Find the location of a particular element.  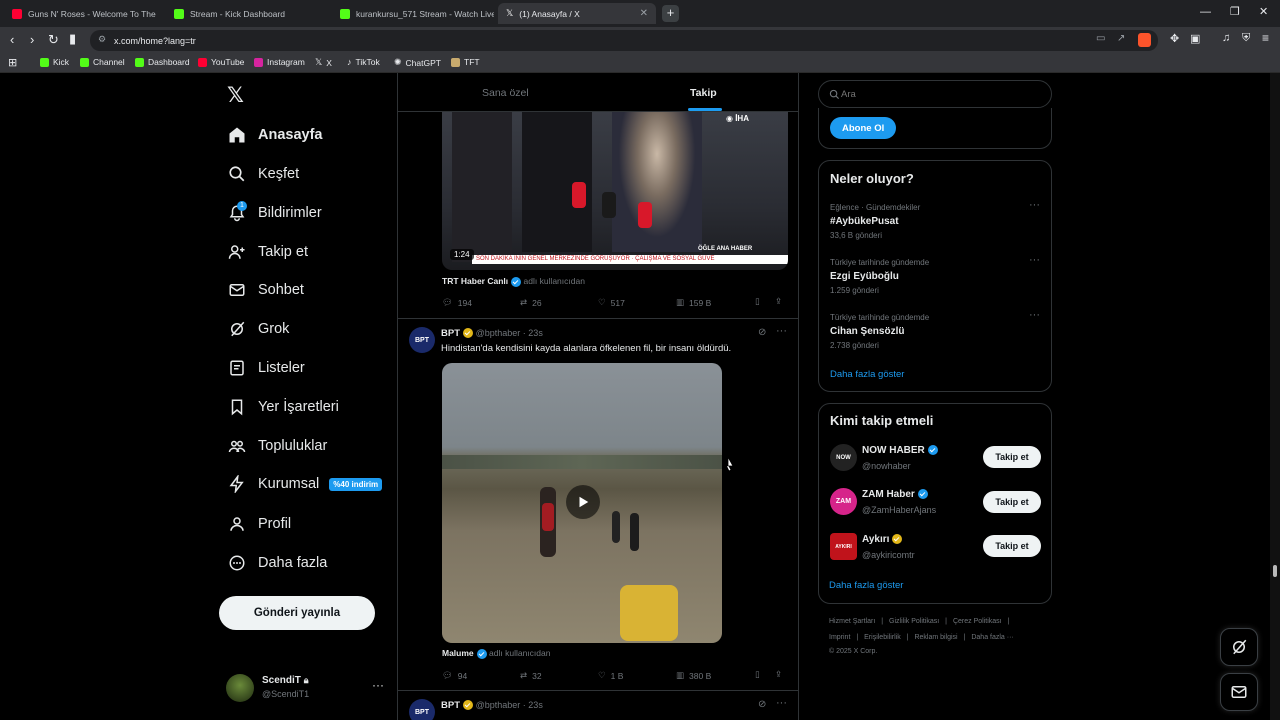

footer-link: Çerez Politikası is located at coordinates (977, 621).